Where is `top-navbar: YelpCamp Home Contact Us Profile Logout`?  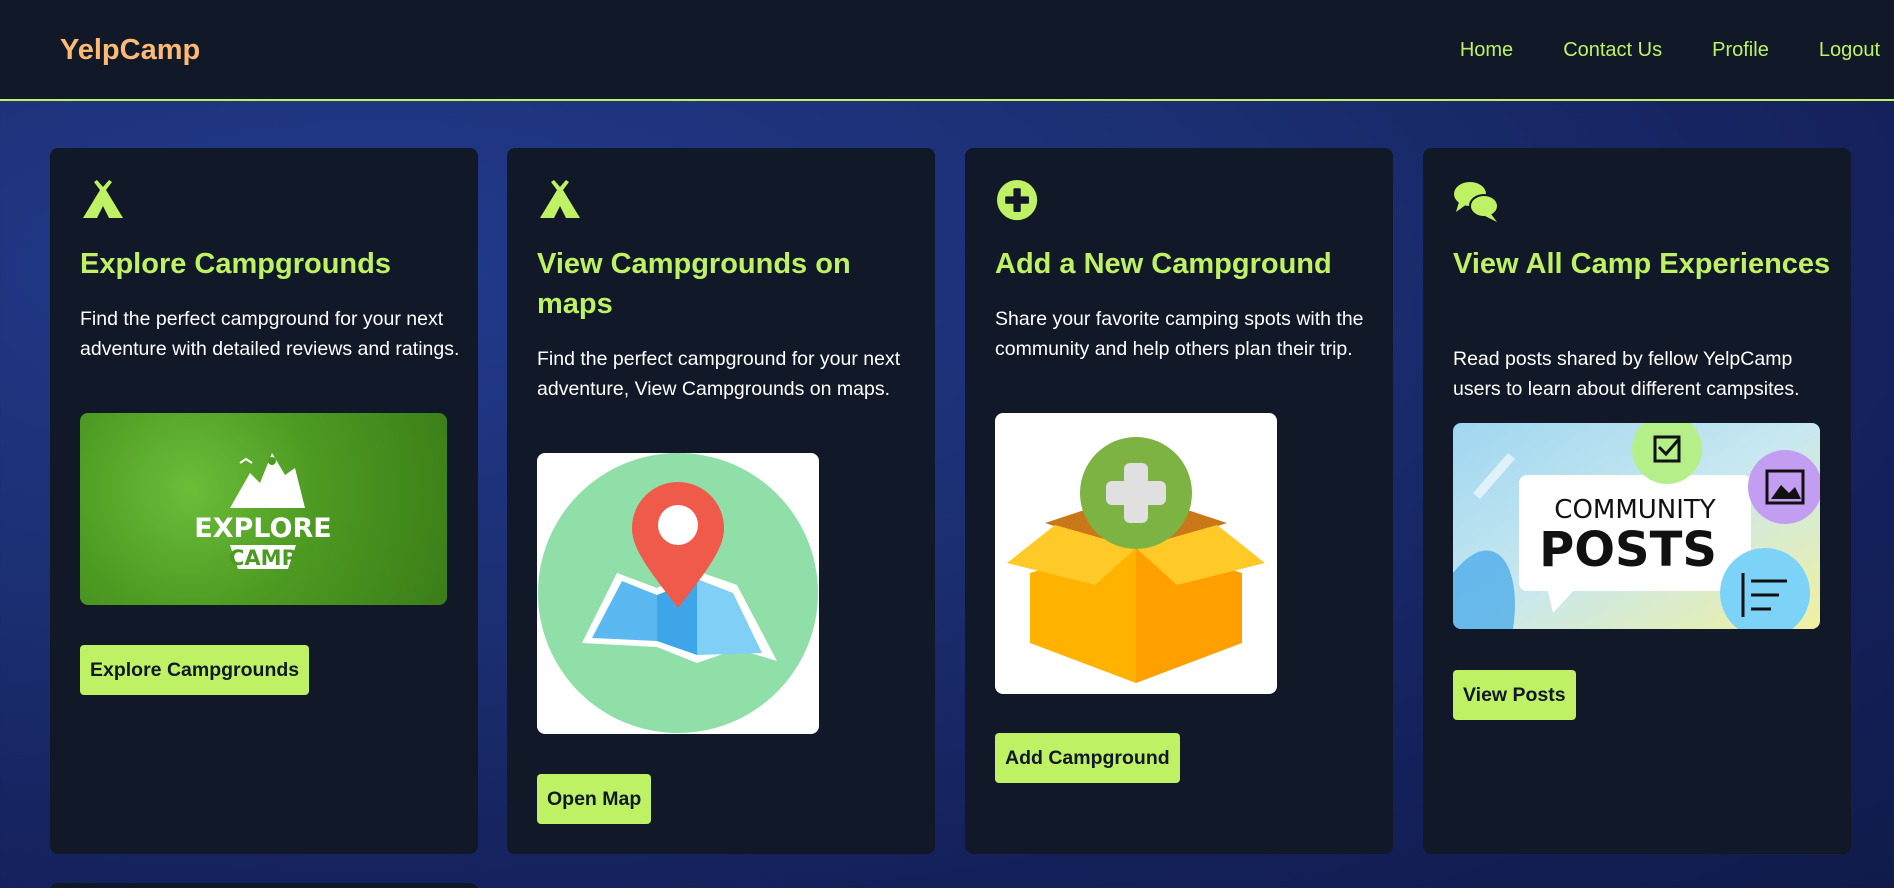
top-navbar: YelpCamp Home Contact Us Profile Logout is located at coordinates (947, 50).